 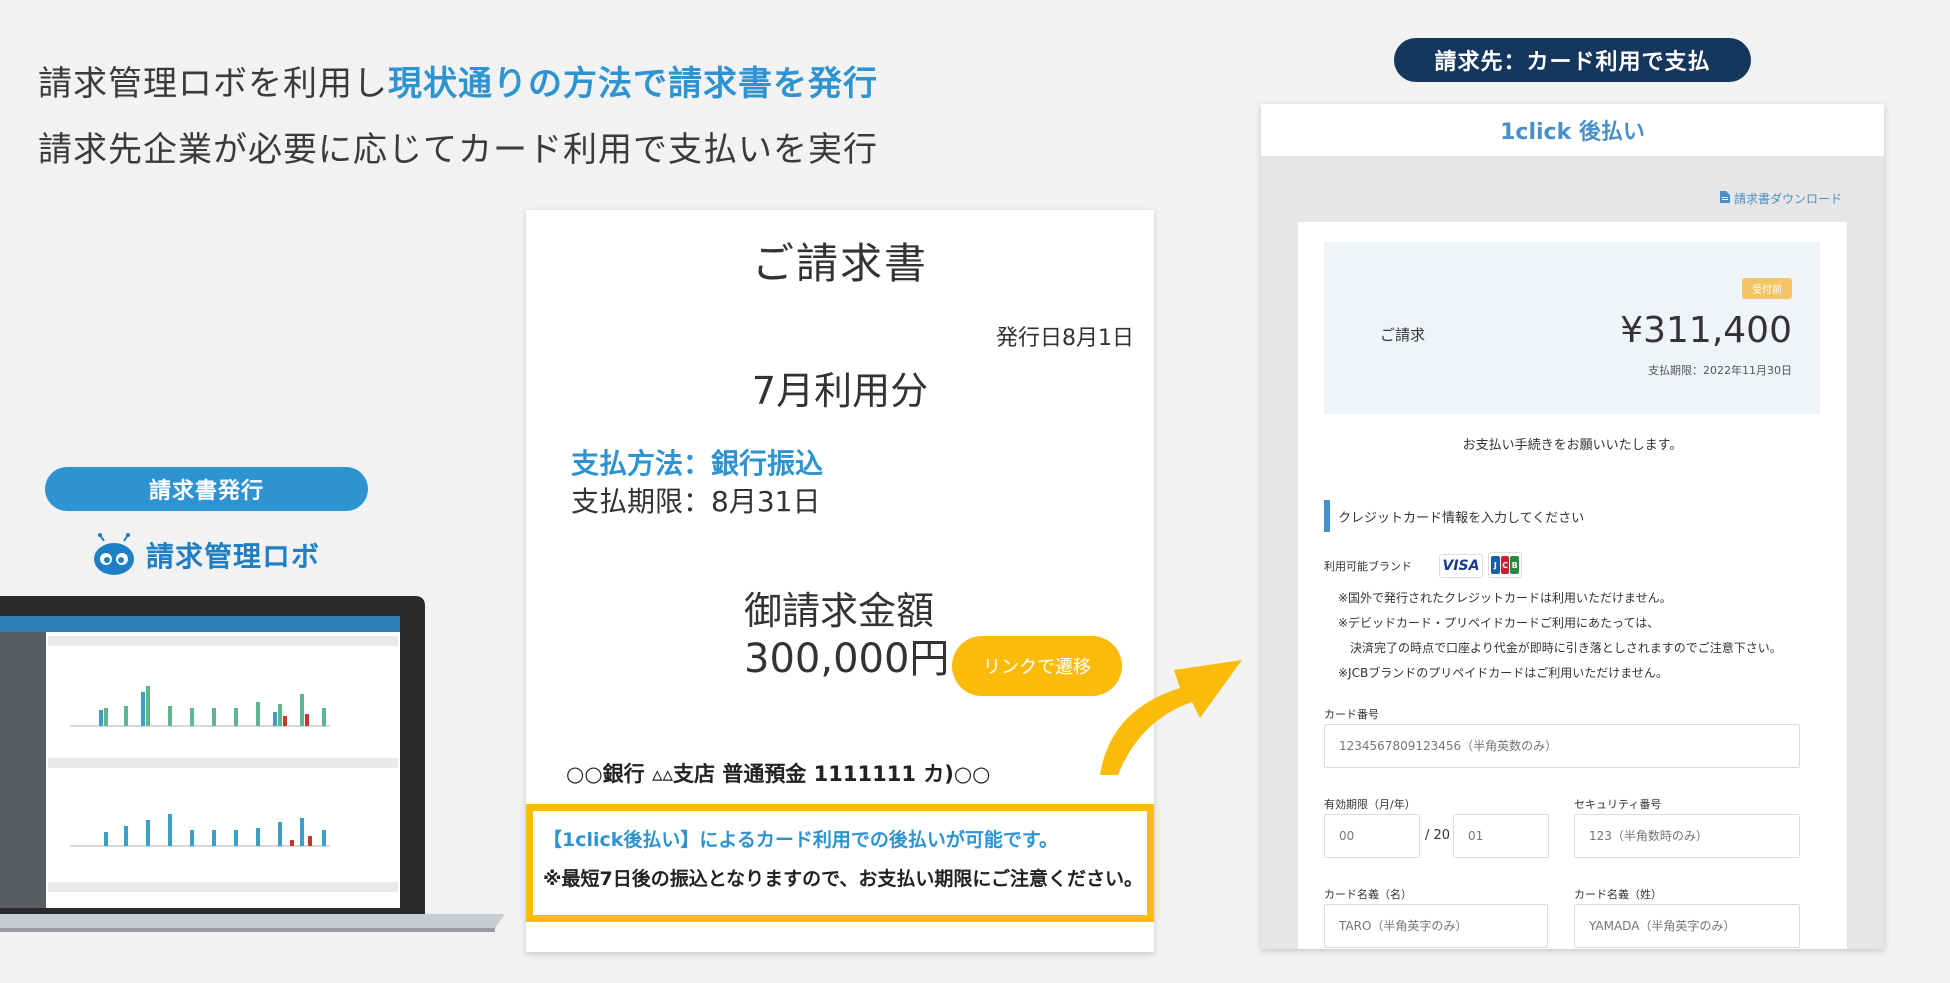 I want to click on jcb-letter-c: C, so click(x=1505, y=565).